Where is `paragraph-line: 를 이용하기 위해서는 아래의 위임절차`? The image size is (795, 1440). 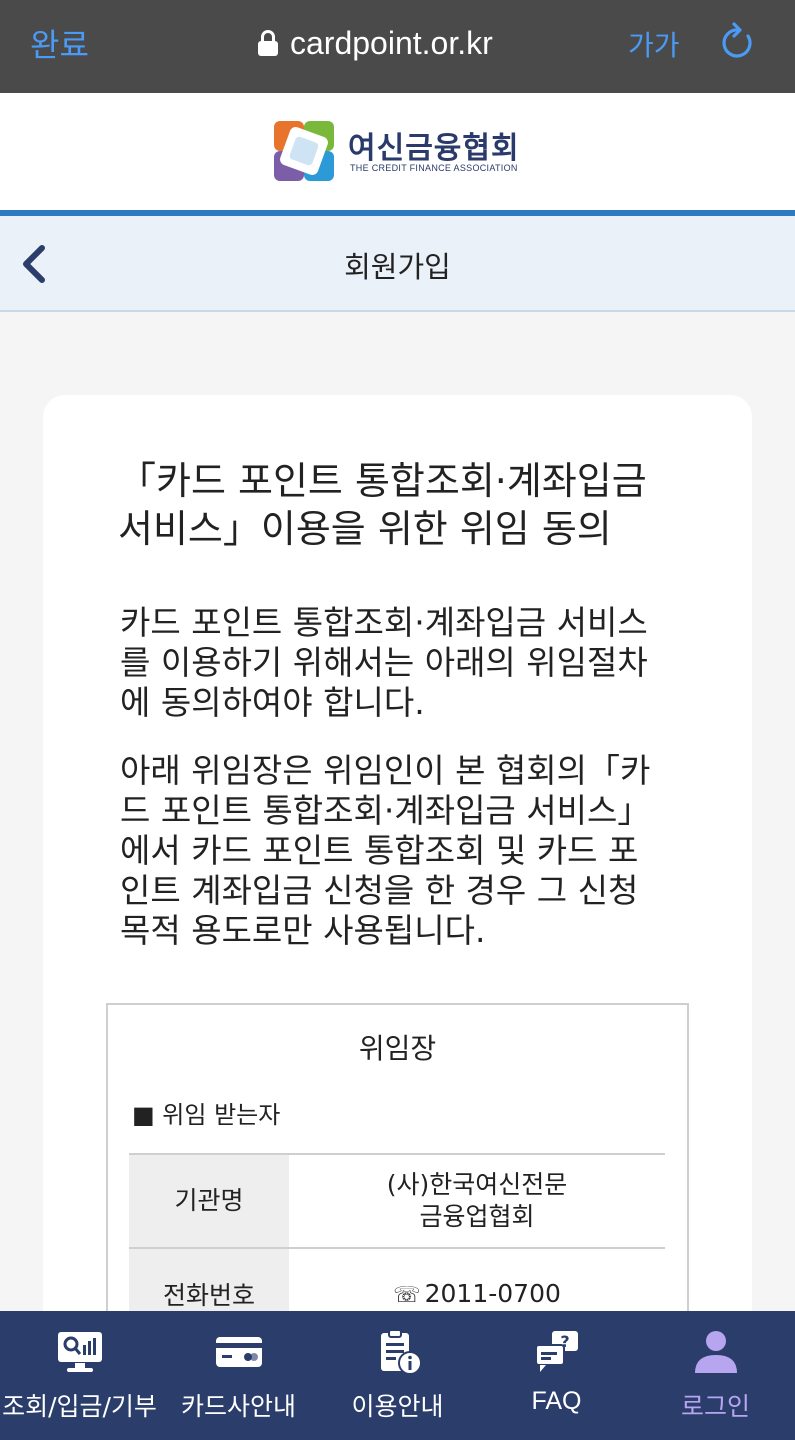 paragraph-line: 를 이용하기 위해서는 아래의 위임절차 is located at coordinates (384, 662).